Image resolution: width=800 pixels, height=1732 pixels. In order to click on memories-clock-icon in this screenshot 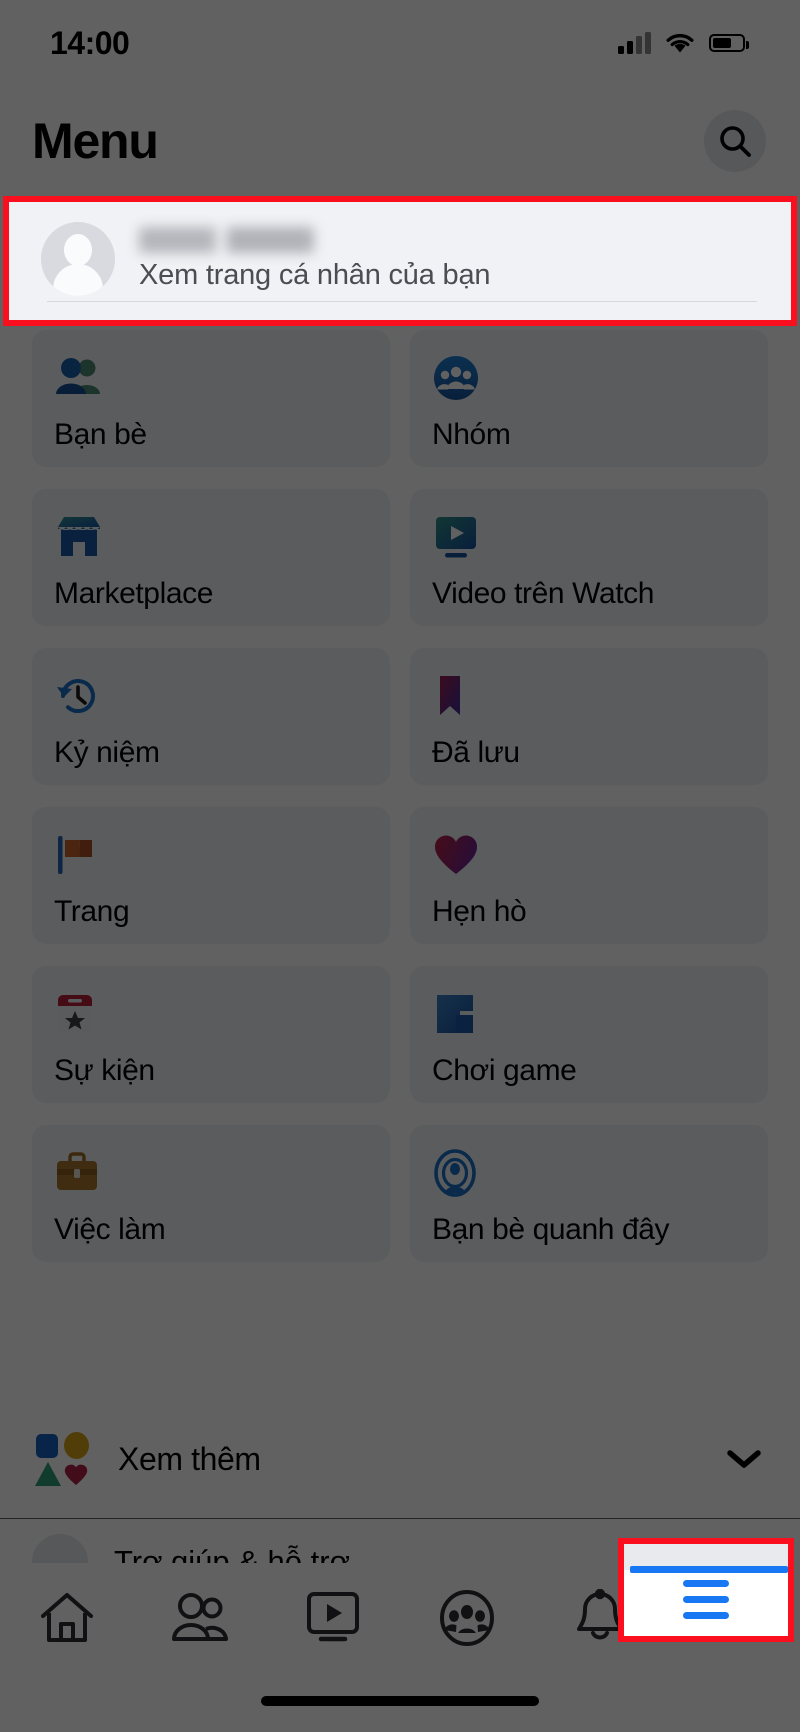, I will do `click(222, 696)`.